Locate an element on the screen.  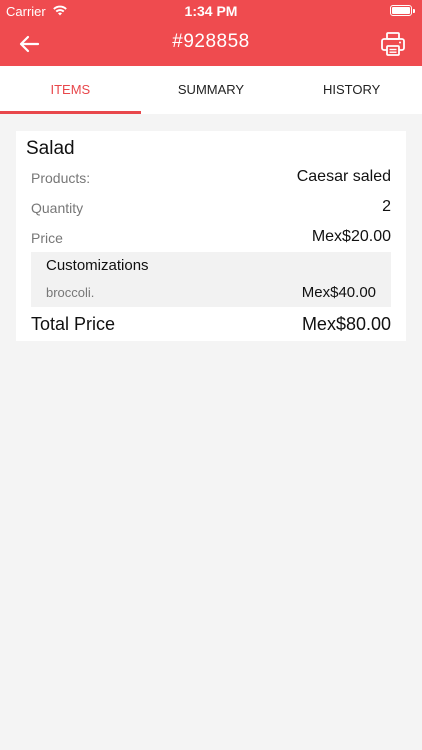
tab-bar: ITEMS SUMMARY HISTORY is located at coordinates (211, 90).